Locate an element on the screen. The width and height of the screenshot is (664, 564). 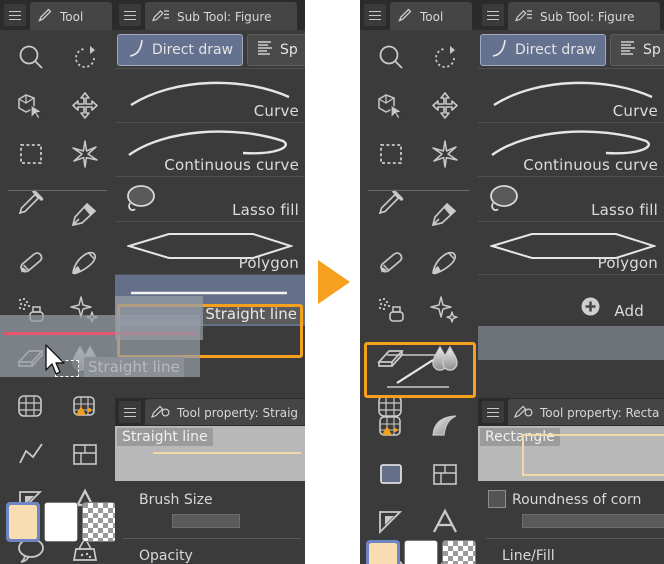
ruler-tool is located at coordinates (391, 522).